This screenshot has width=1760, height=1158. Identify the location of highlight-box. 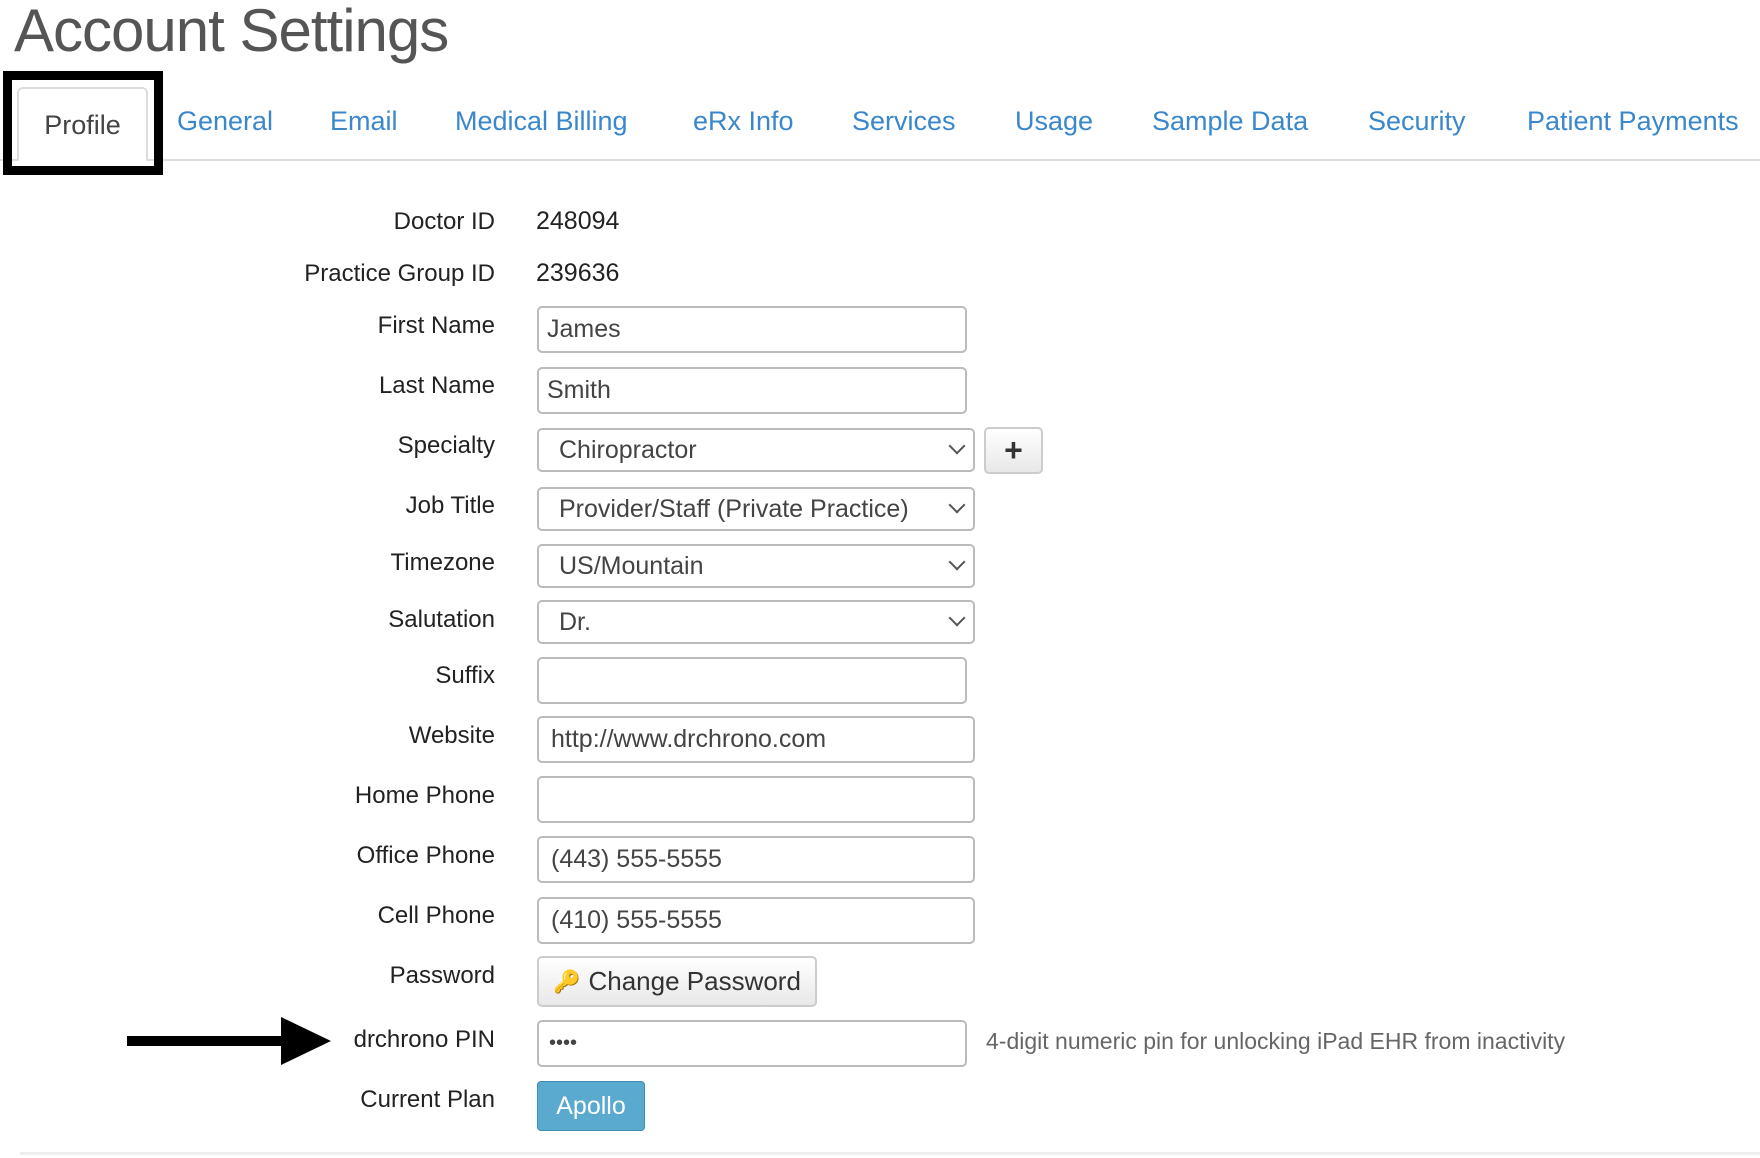
(83, 123).